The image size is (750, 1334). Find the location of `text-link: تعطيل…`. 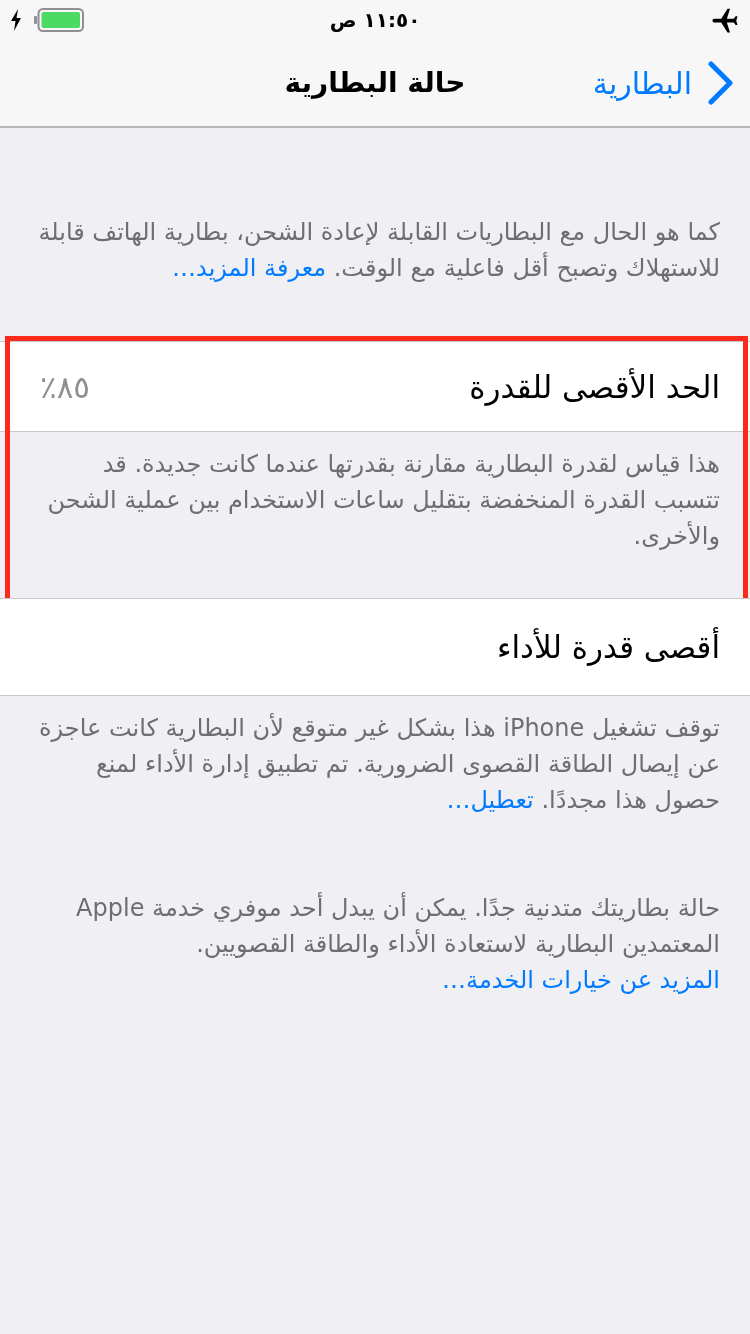

text-link: تعطيل… is located at coordinates (490, 800).